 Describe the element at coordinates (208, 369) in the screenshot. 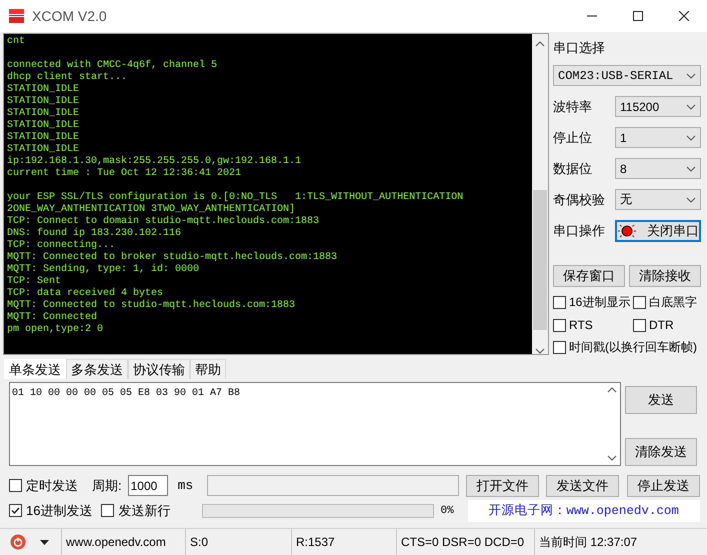

I see `tab: 帮助` at that location.